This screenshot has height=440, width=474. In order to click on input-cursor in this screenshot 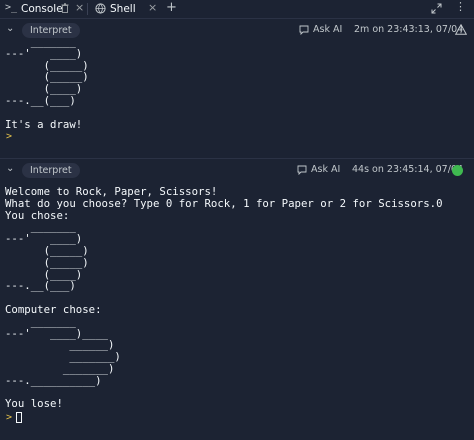, I will do `click(19, 417)`.